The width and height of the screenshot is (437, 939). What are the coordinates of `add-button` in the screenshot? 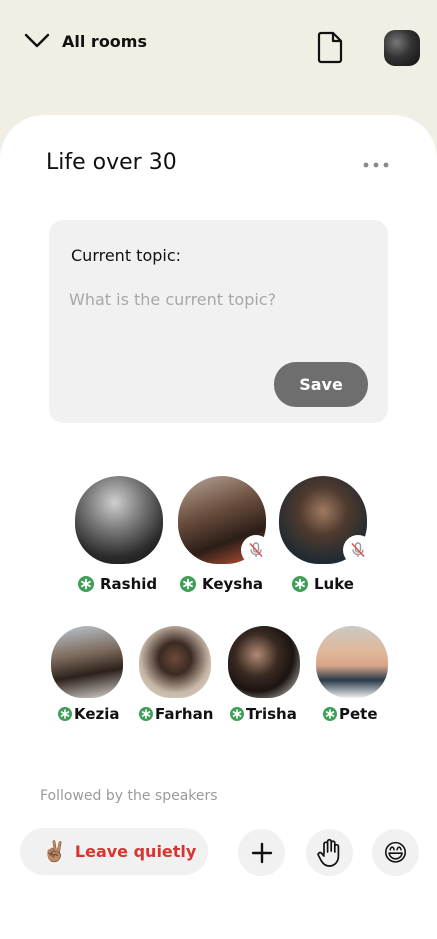 It's located at (261, 852).